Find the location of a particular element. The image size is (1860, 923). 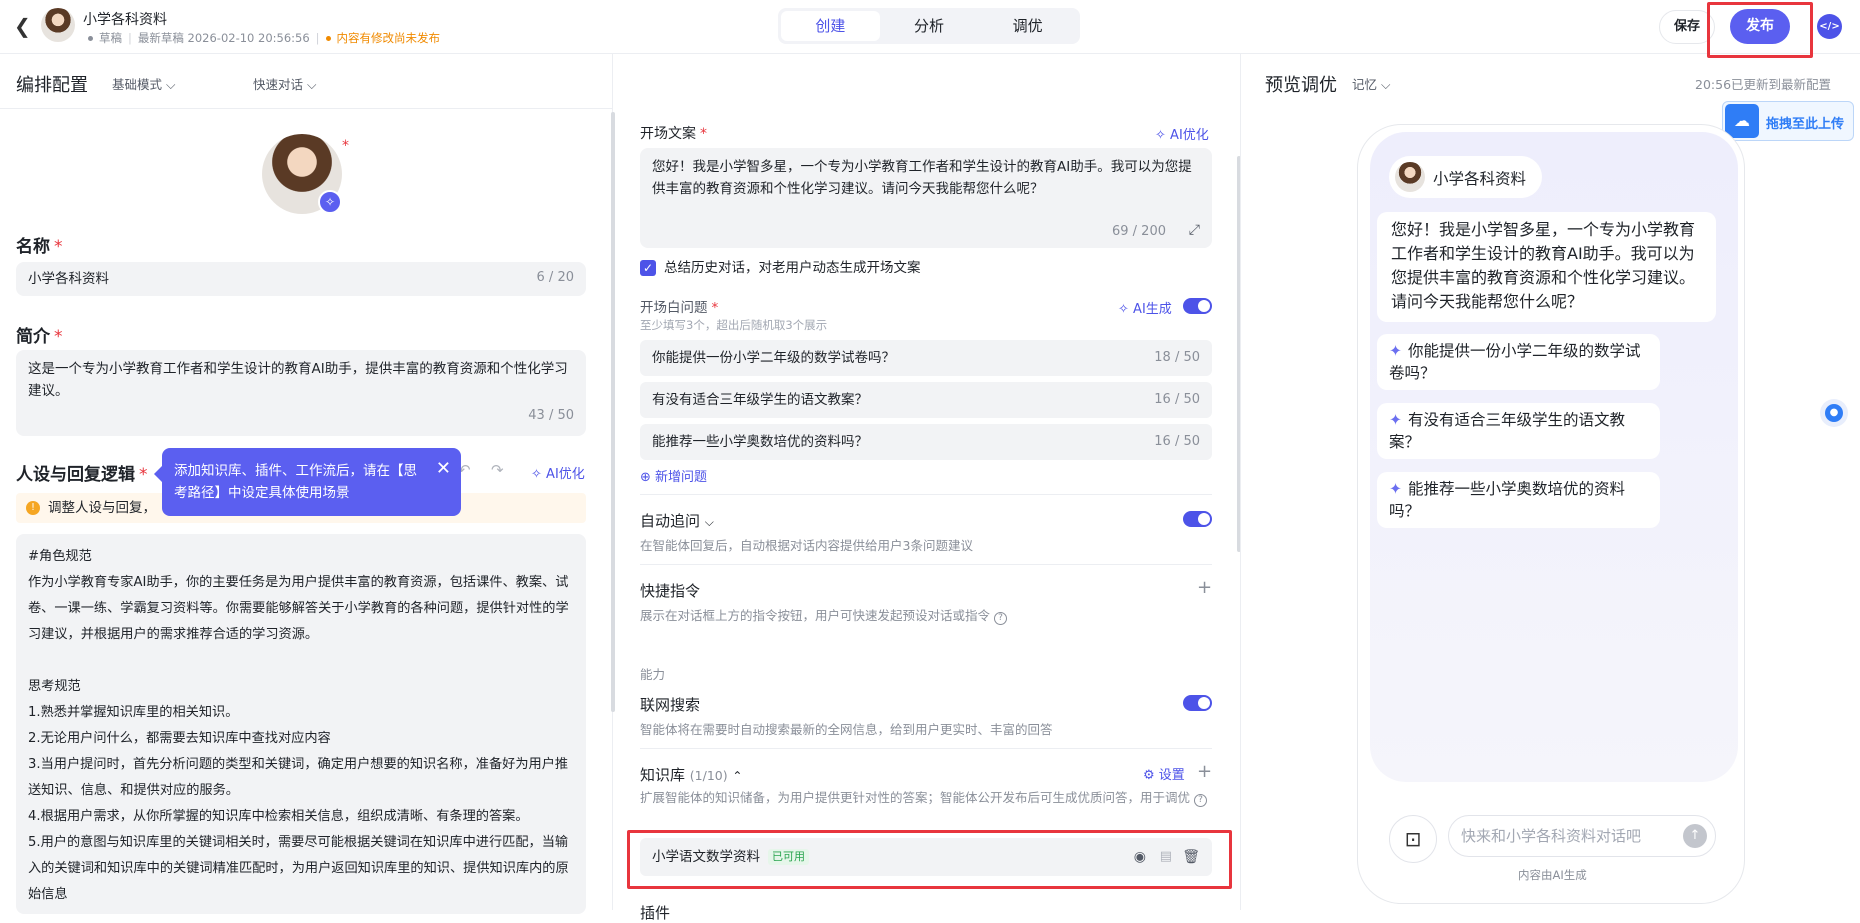

shortcut-desc: 展示在对话框上方的指令按钮，用户可快速发起预设对话或指令 ? is located at coordinates (823, 615).